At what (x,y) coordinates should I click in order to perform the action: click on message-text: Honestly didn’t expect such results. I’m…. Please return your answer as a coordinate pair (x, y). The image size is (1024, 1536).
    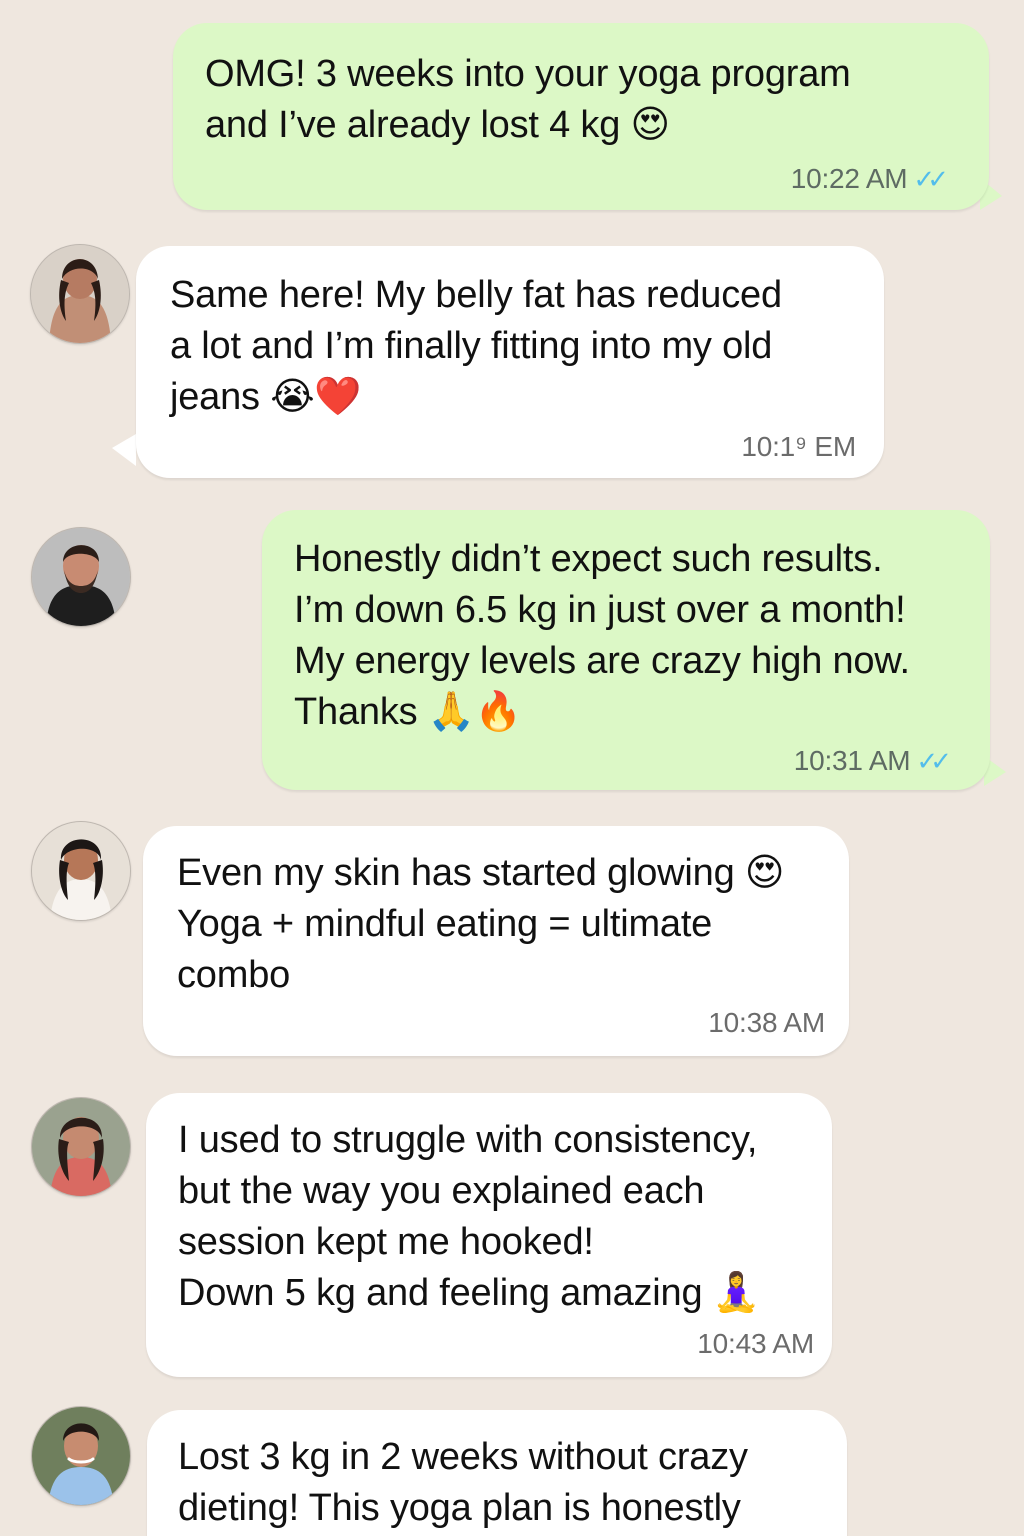
    Looking at the image, I should click on (602, 635).